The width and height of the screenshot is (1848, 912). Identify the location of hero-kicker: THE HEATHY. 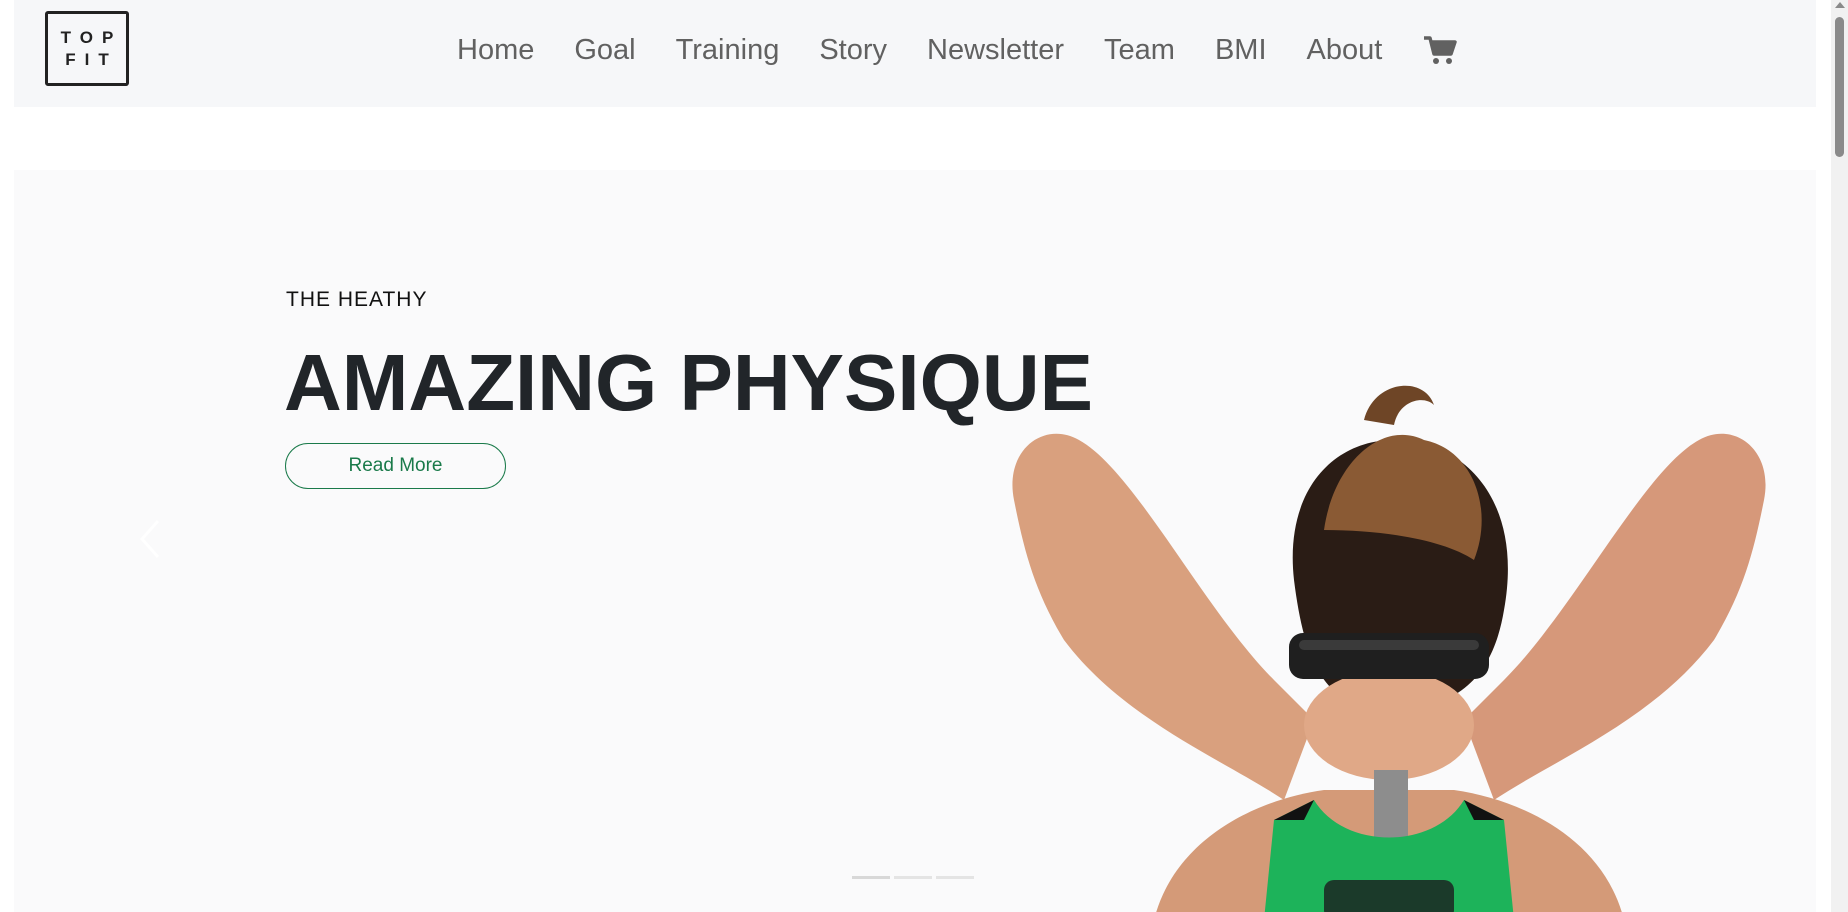
(357, 299).